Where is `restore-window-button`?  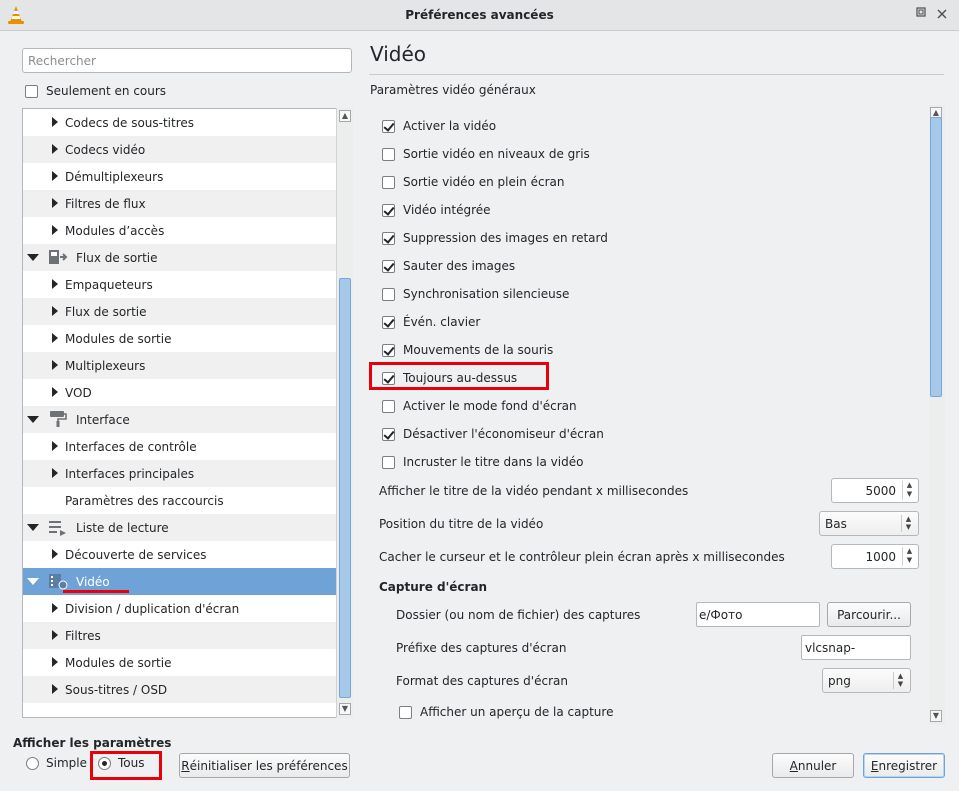 restore-window-button is located at coordinates (921, 15).